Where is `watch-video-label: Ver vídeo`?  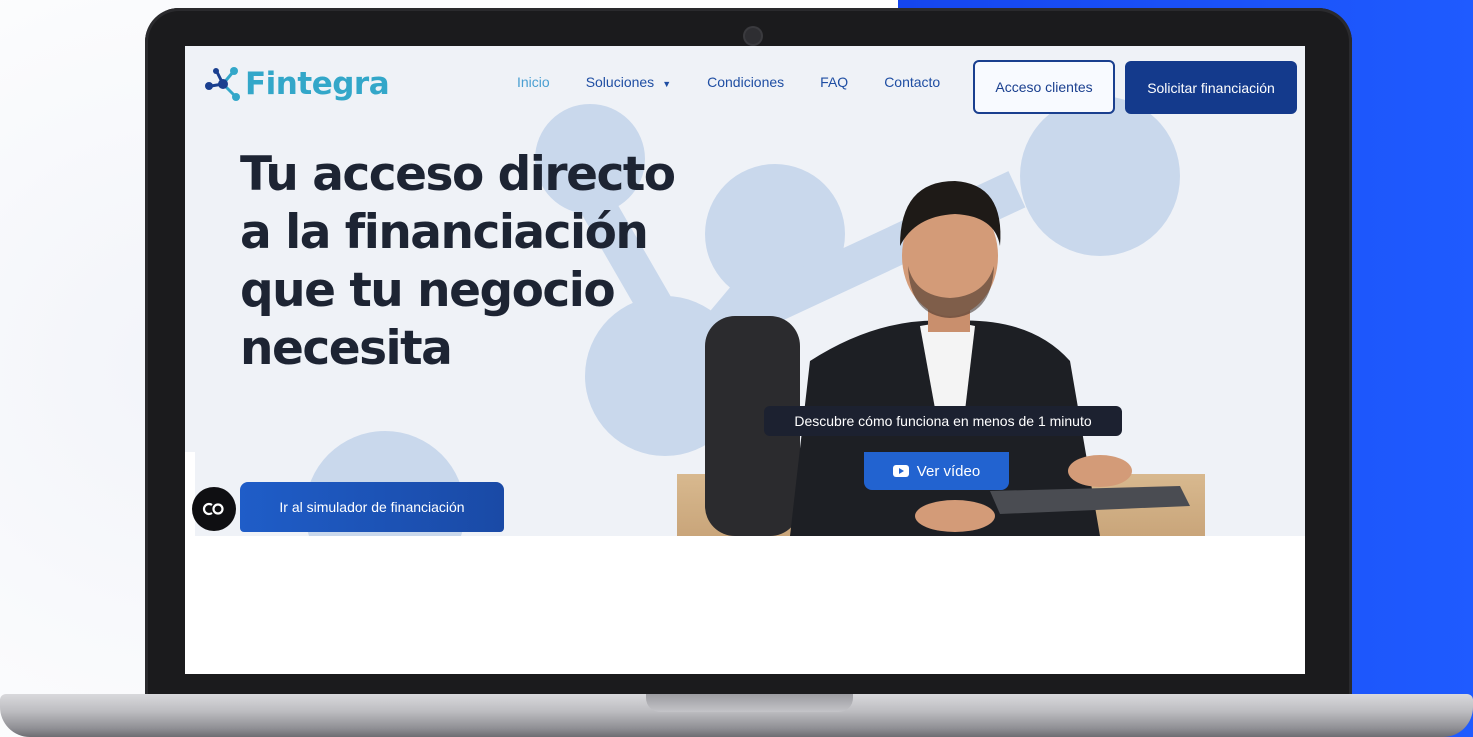
watch-video-label: Ver vídeo is located at coordinates (948, 471).